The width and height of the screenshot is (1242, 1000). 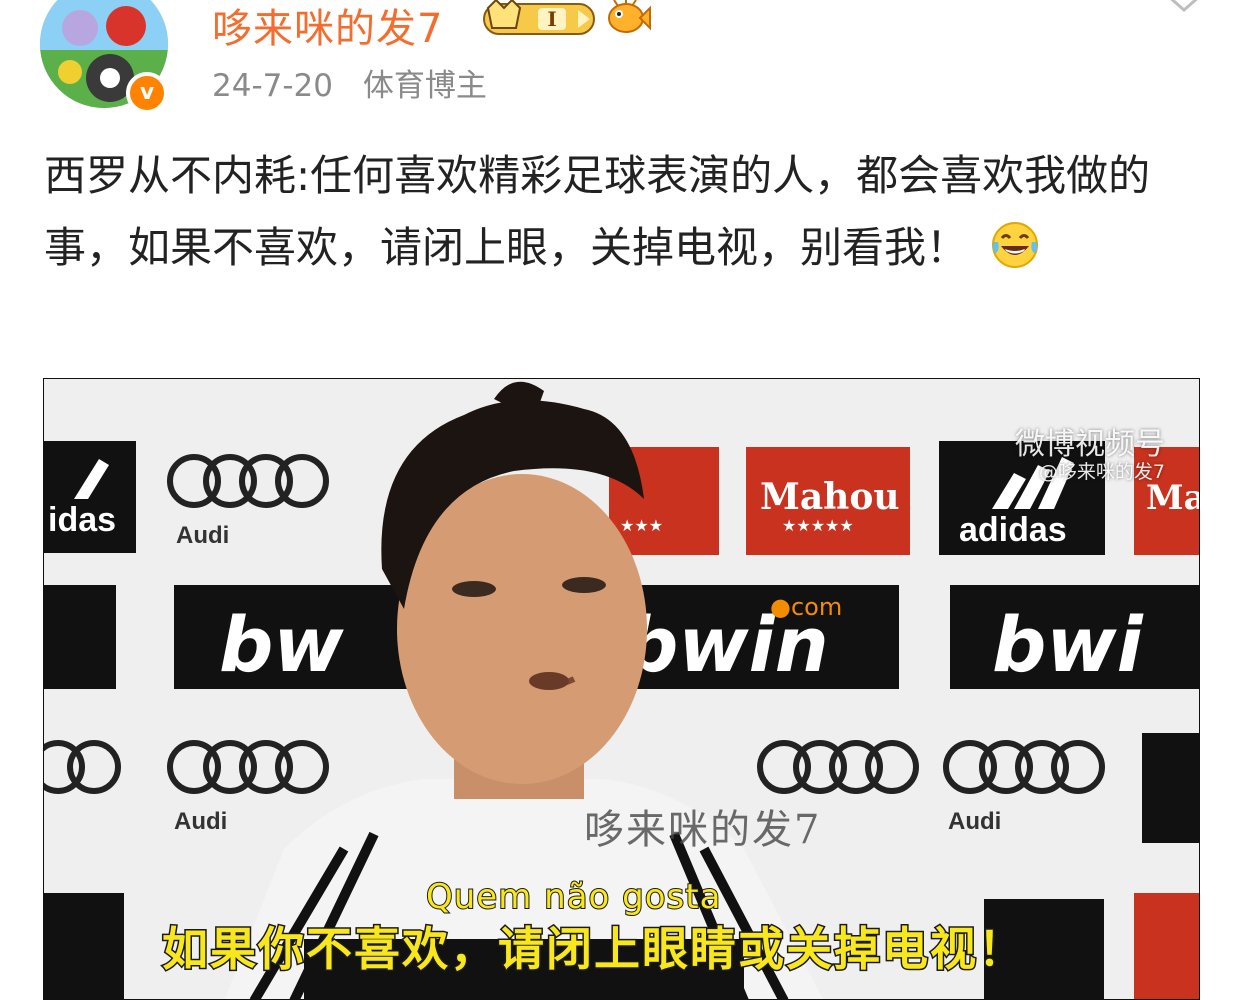 I want to click on svg-text: bwi, so click(x=1068, y=644).